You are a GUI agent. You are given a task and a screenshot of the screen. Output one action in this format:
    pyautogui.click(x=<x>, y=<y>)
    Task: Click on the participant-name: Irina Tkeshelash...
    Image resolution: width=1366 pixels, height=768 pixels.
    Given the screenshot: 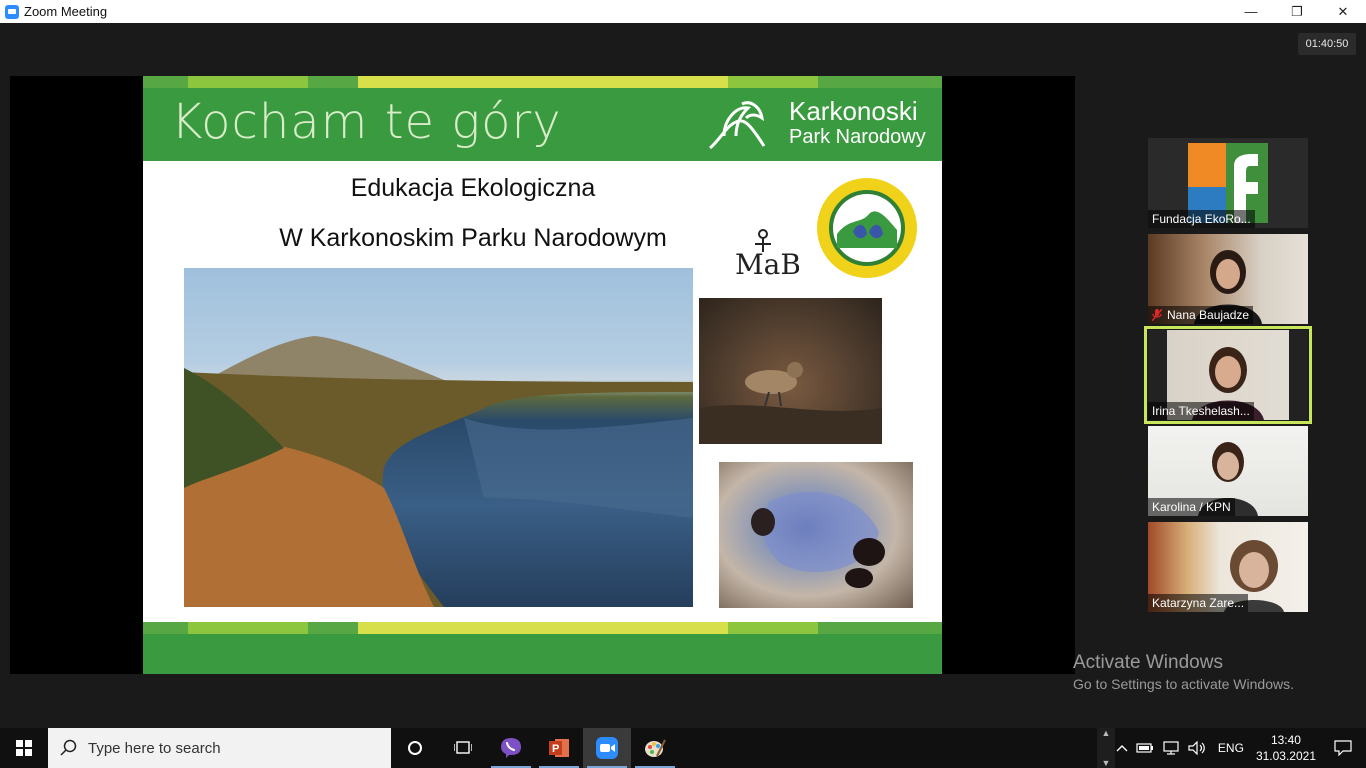 What is the action you would take?
    pyautogui.click(x=1201, y=411)
    